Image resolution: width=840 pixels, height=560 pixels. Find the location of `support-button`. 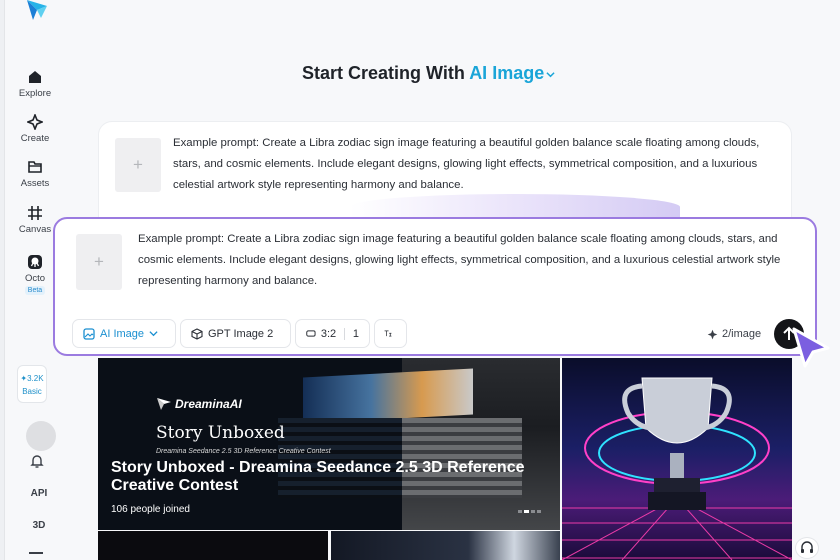

support-button is located at coordinates (807, 548).